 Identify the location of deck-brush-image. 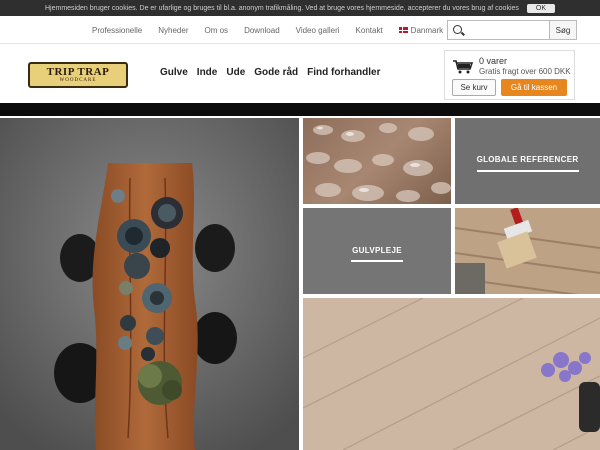
(527, 251).